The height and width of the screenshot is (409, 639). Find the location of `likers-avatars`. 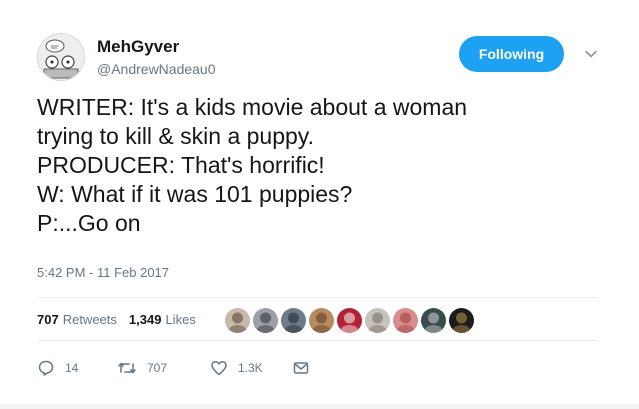

likers-avatars is located at coordinates (349, 320).